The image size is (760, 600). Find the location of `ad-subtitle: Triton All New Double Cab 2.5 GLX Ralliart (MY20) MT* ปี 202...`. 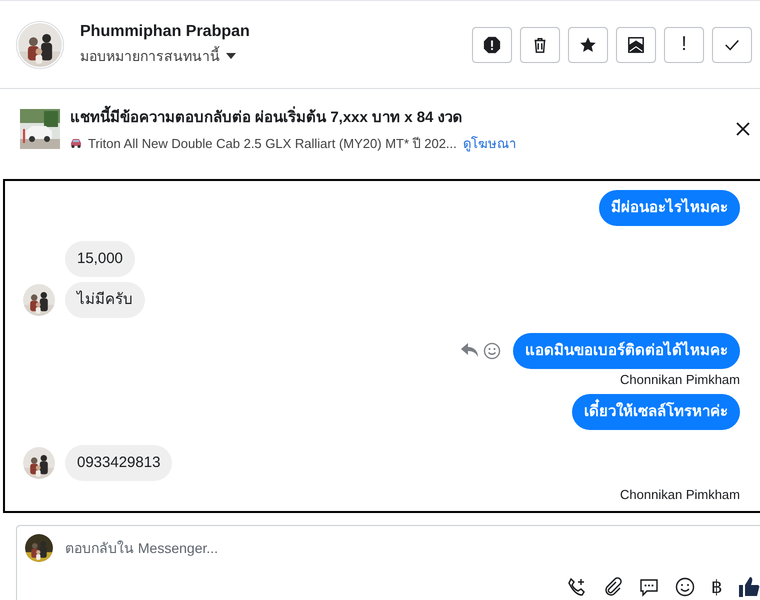

ad-subtitle: Triton All New Double Cab 2.5 GLX Ralliart (MY20) MT* ปี 202... is located at coordinates (272, 143).